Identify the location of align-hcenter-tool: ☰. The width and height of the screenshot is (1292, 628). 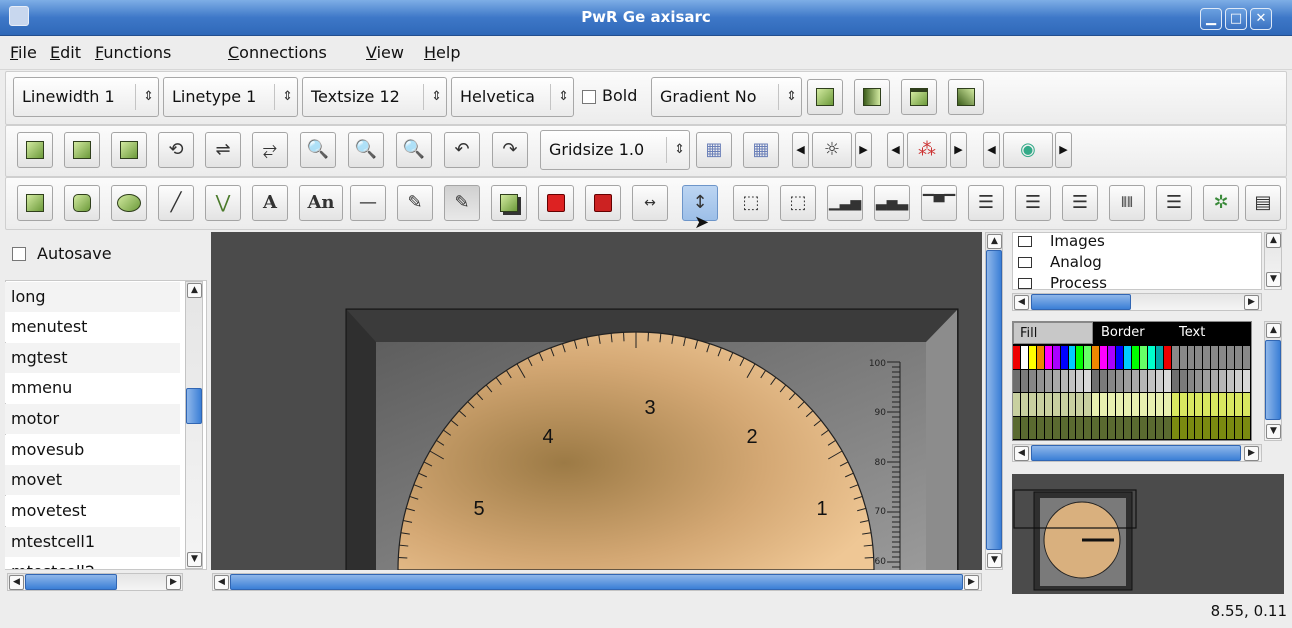
(1033, 203).